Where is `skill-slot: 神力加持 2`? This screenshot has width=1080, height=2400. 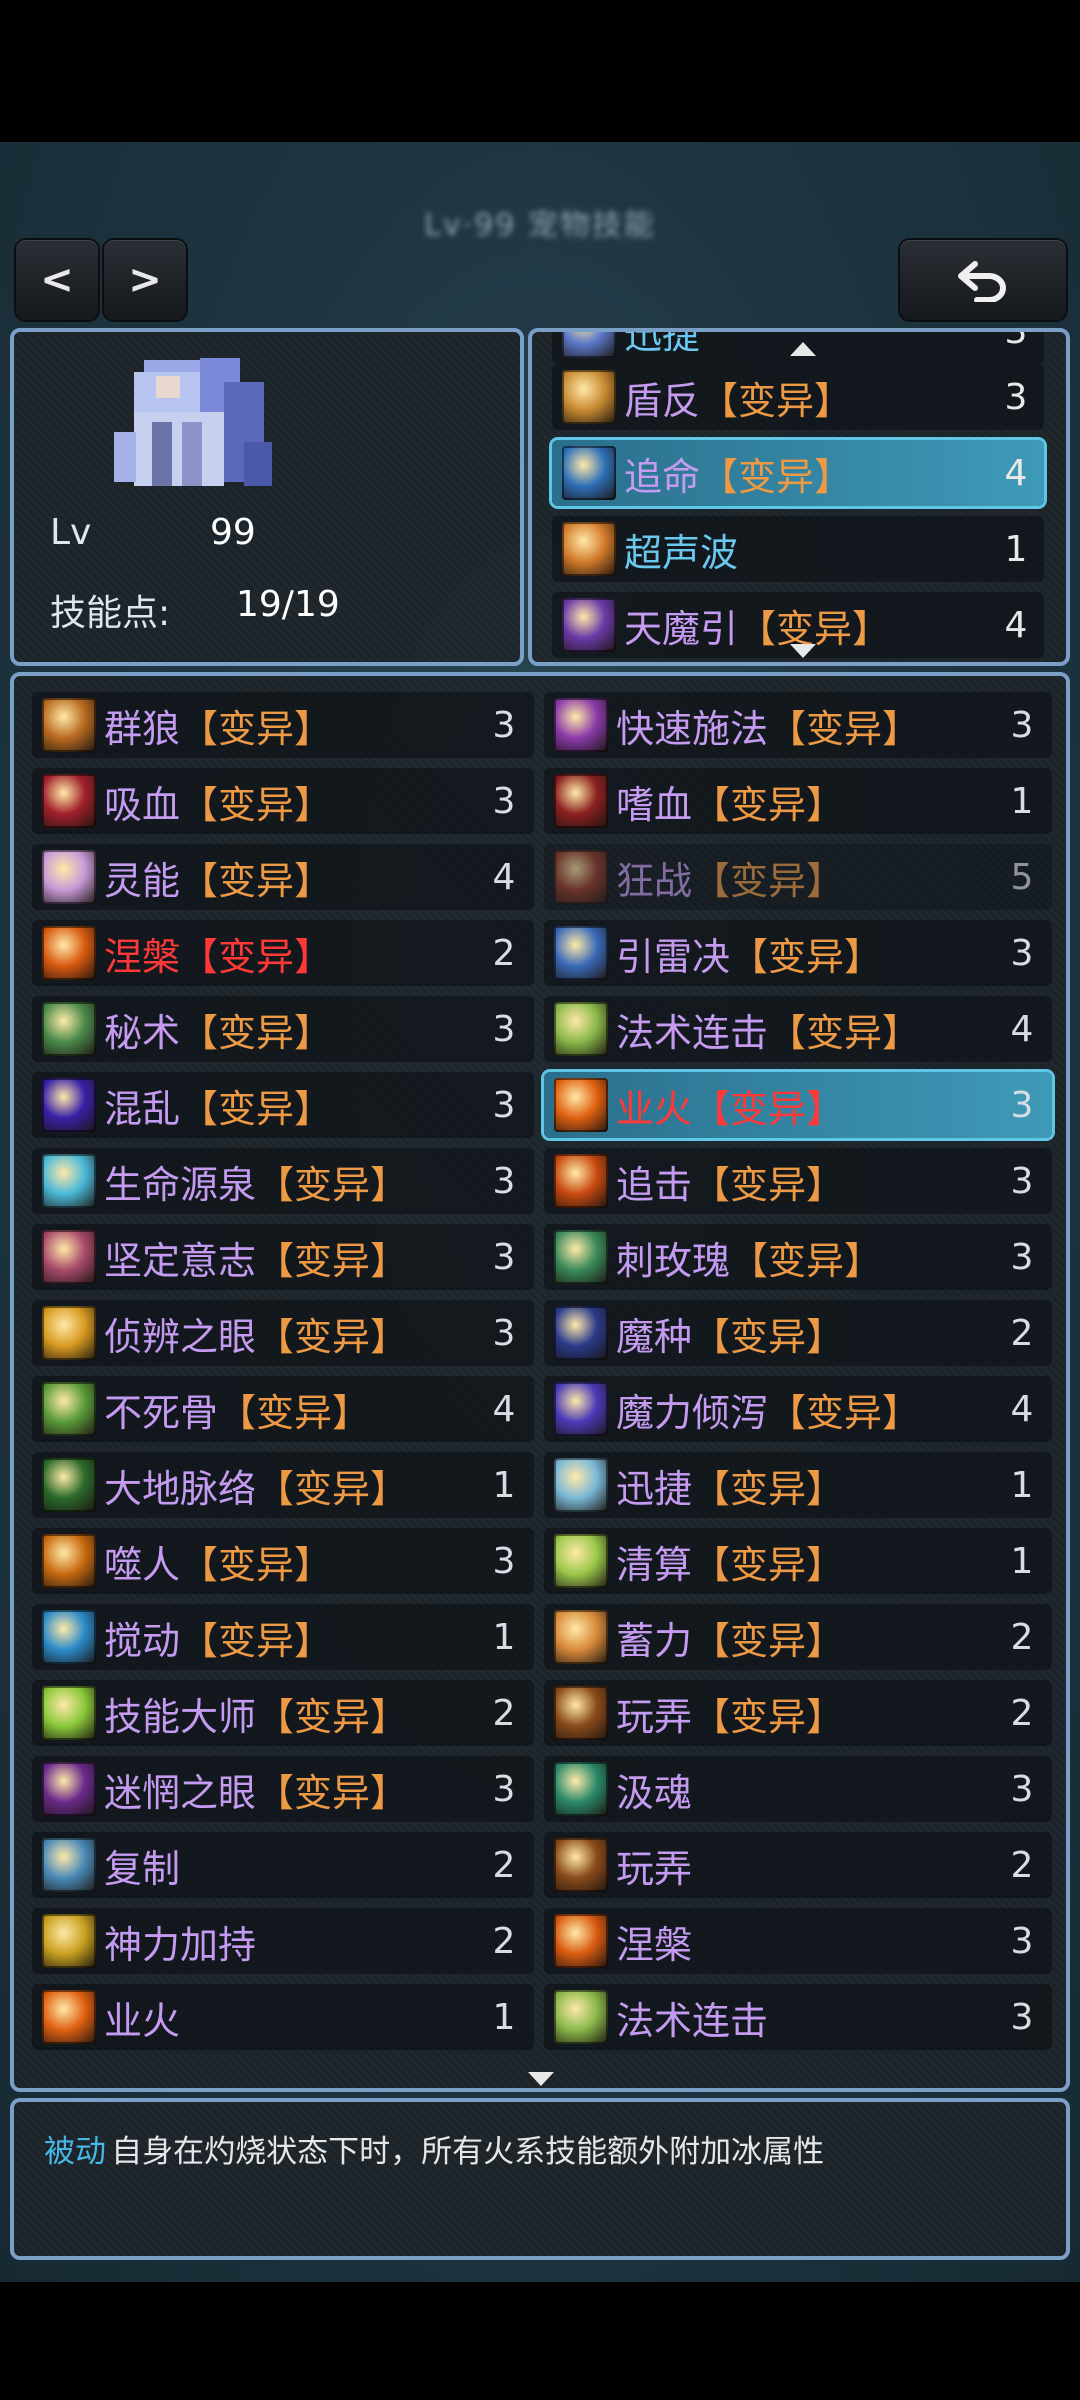 skill-slot: 神力加持 2 is located at coordinates (283, 1941).